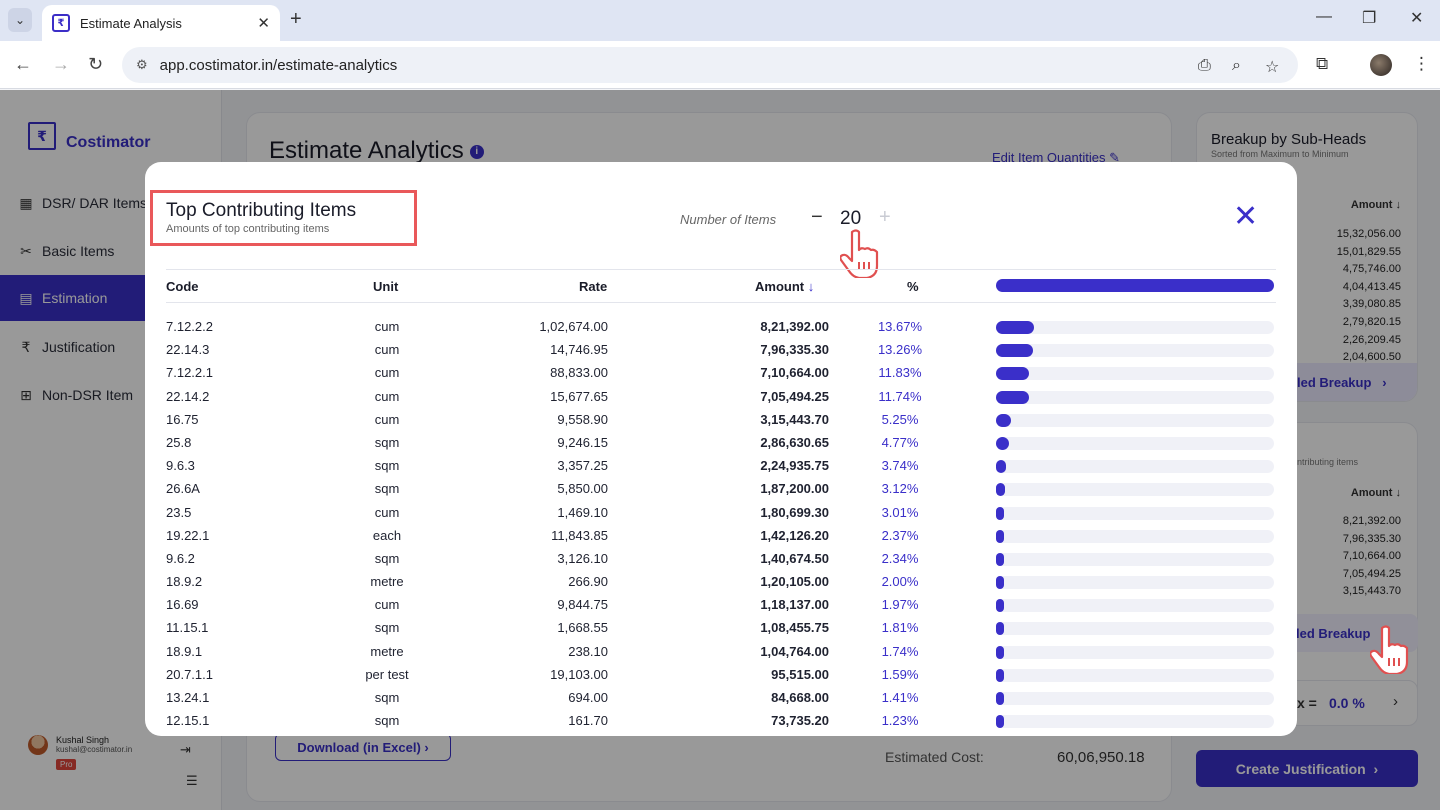 This screenshot has width=1440, height=810. Describe the element at coordinates (794, 489) in the screenshot. I see `item-amount: 1,87,200.00` at that location.